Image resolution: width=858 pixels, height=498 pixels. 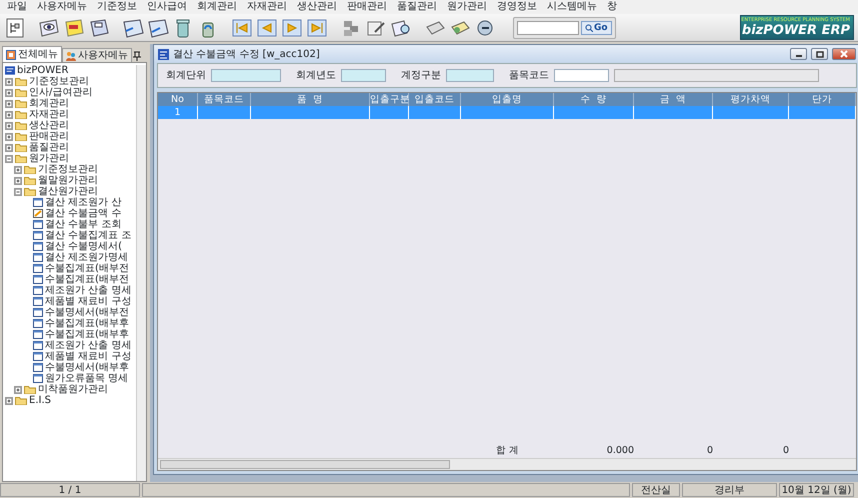 I want to click on minimize-button, so click(x=798, y=54).